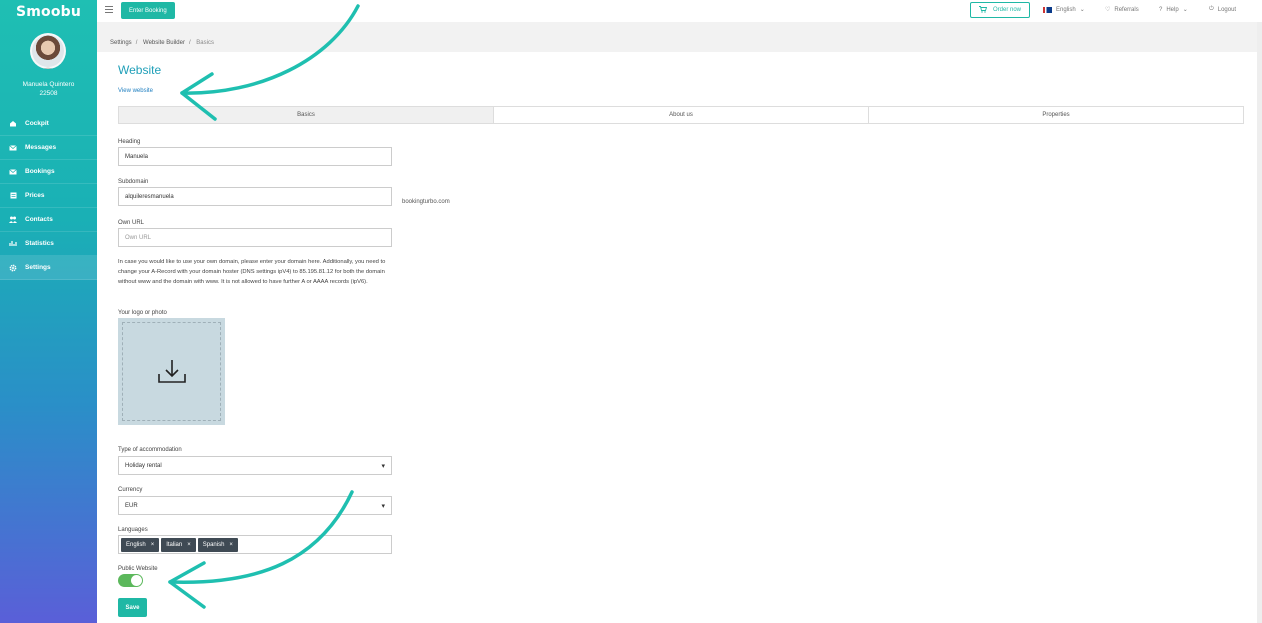 Image resolution: width=1262 pixels, height=623 pixels. I want to click on scrollbar, so click(1259, 322).